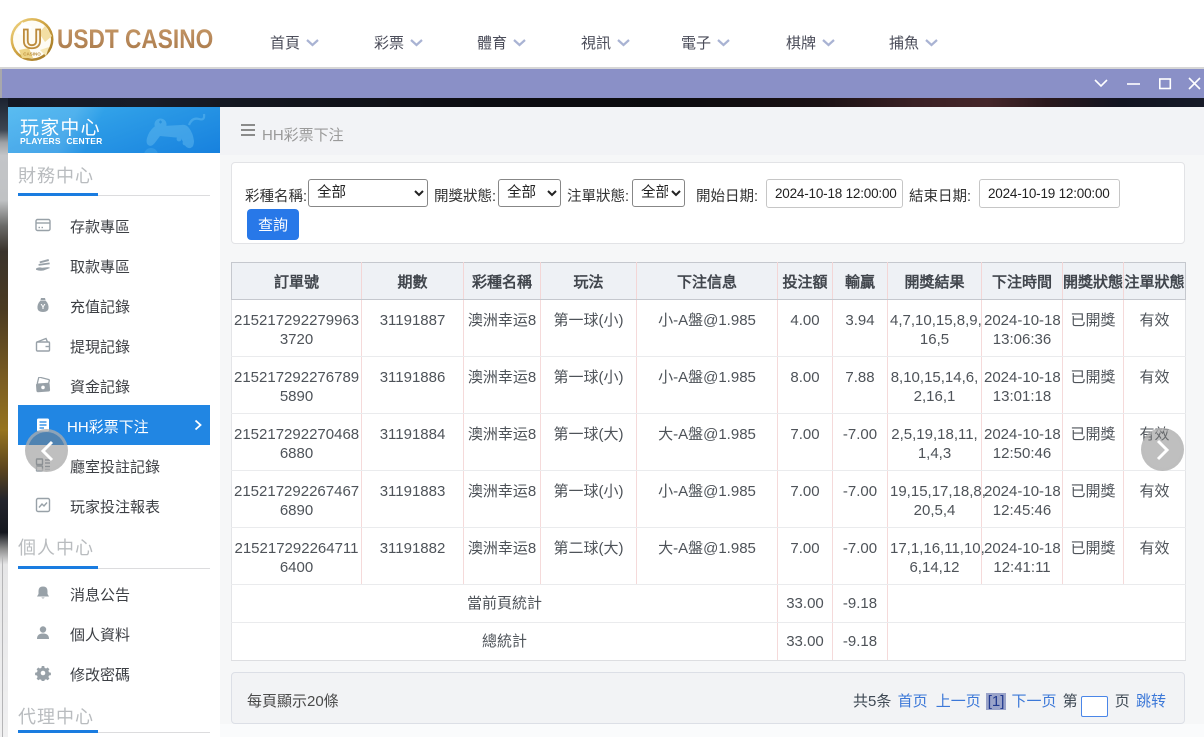 The width and height of the screenshot is (1204, 737). What do you see at coordinates (32, 39) in the screenshot?
I see `svg-text: U` at bounding box center [32, 39].